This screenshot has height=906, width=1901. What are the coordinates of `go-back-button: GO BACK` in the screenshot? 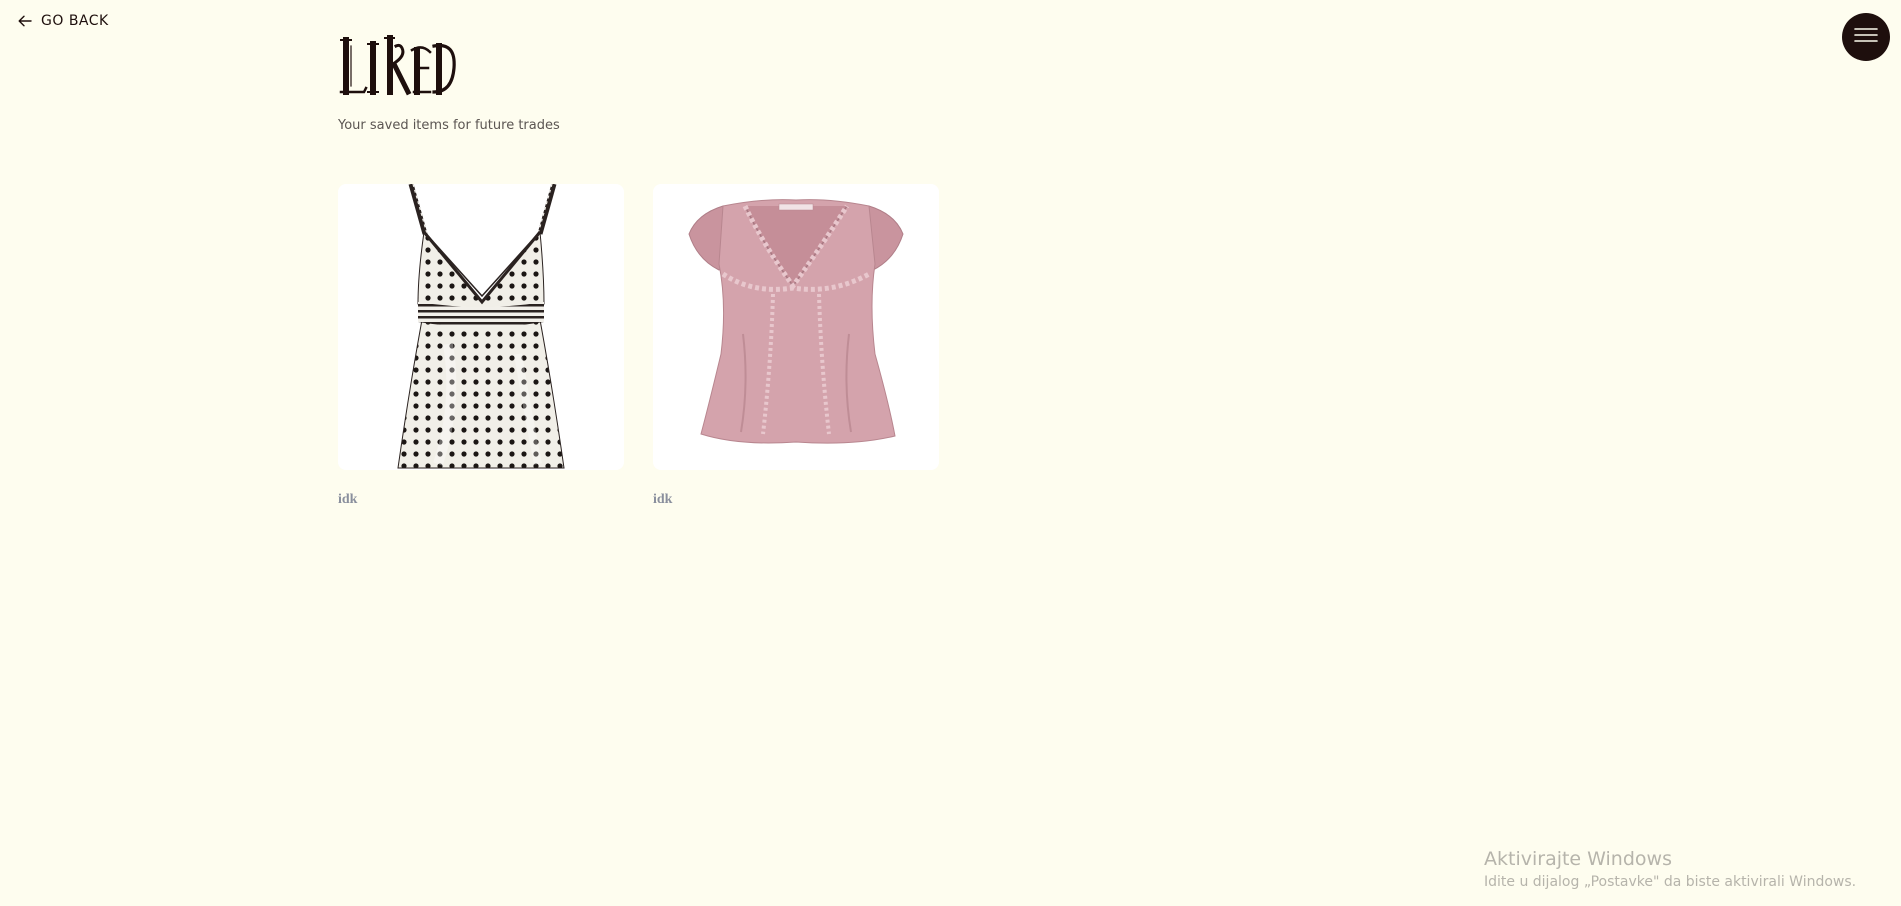 It's located at (63, 21).